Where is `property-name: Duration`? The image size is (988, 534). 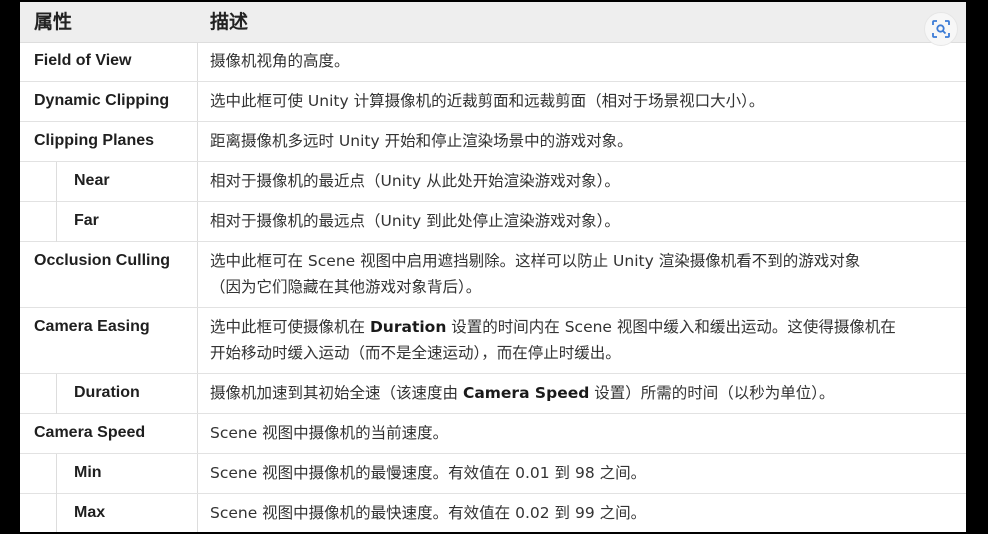
property-name: Duration is located at coordinates (107, 392).